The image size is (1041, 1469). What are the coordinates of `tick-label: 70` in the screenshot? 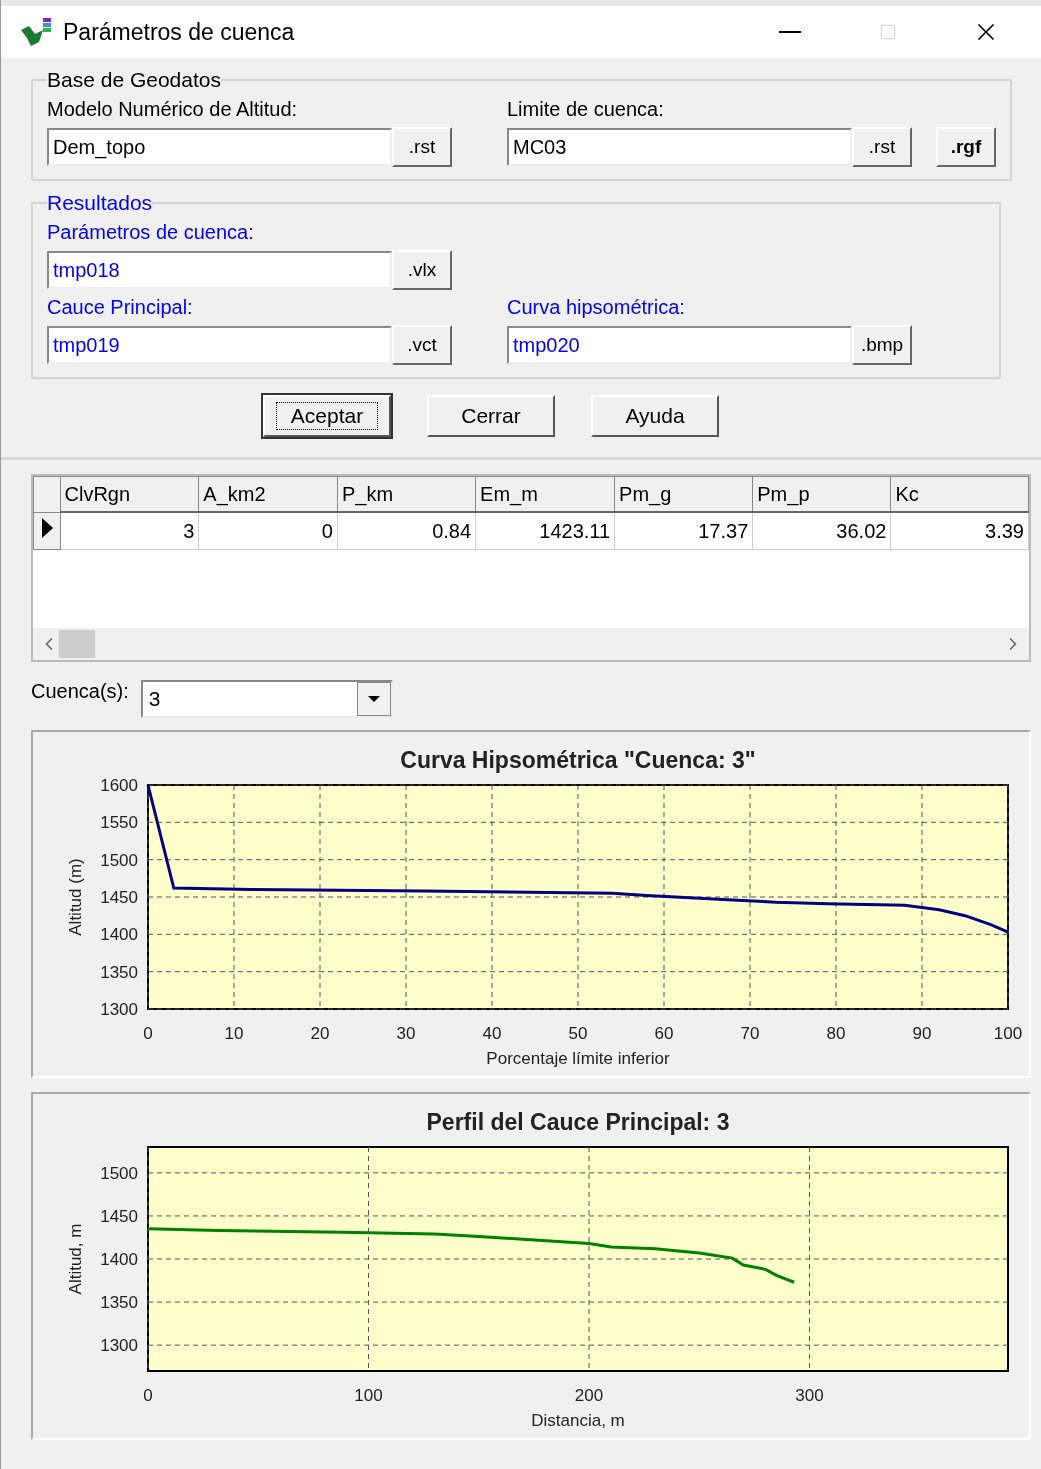 It's located at (750, 1033).